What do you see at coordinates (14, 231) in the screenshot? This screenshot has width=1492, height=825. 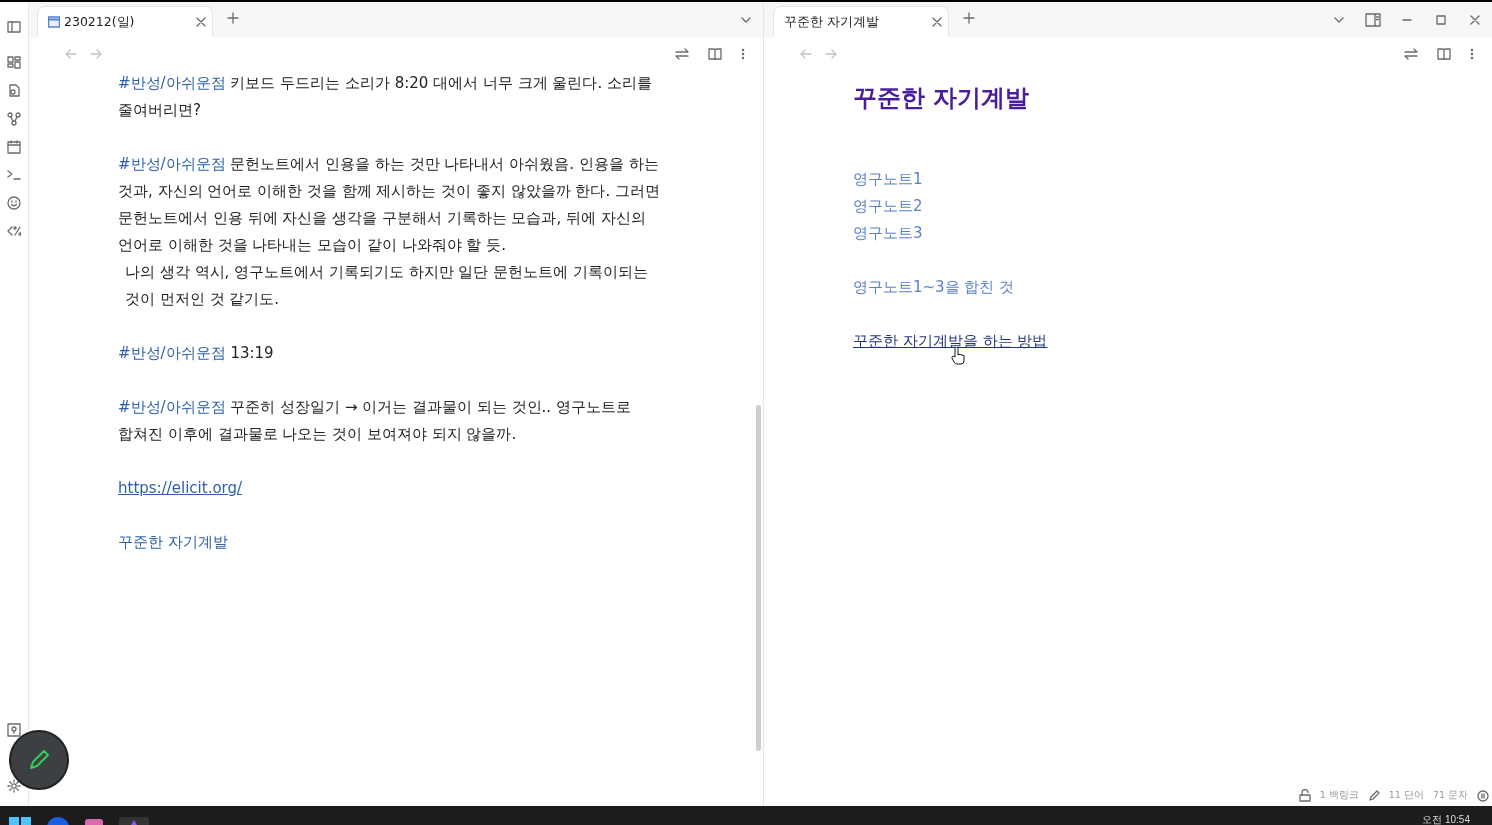 I see `percent-code-icon` at bounding box center [14, 231].